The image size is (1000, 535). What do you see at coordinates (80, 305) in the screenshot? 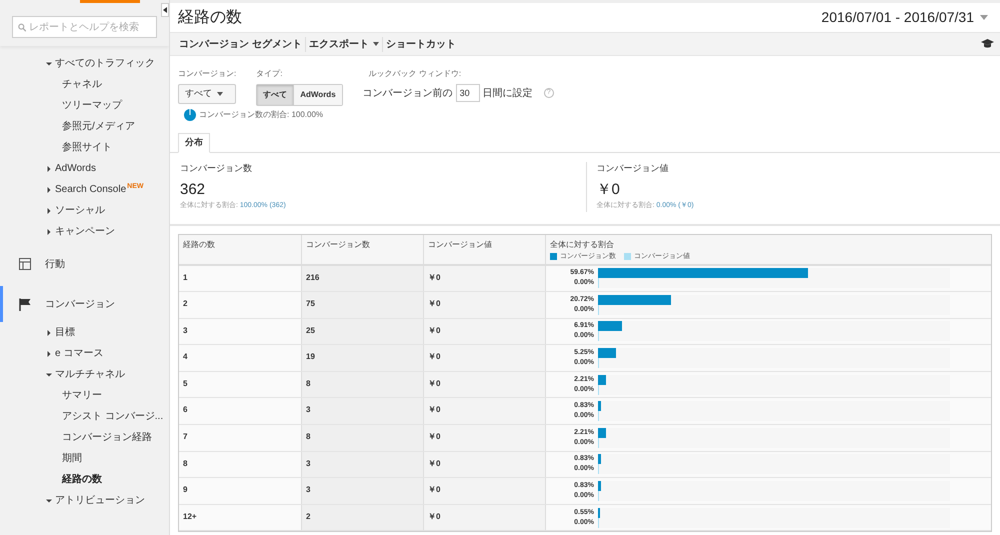
I see `section-label: コンバージョン` at bounding box center [80, 305].